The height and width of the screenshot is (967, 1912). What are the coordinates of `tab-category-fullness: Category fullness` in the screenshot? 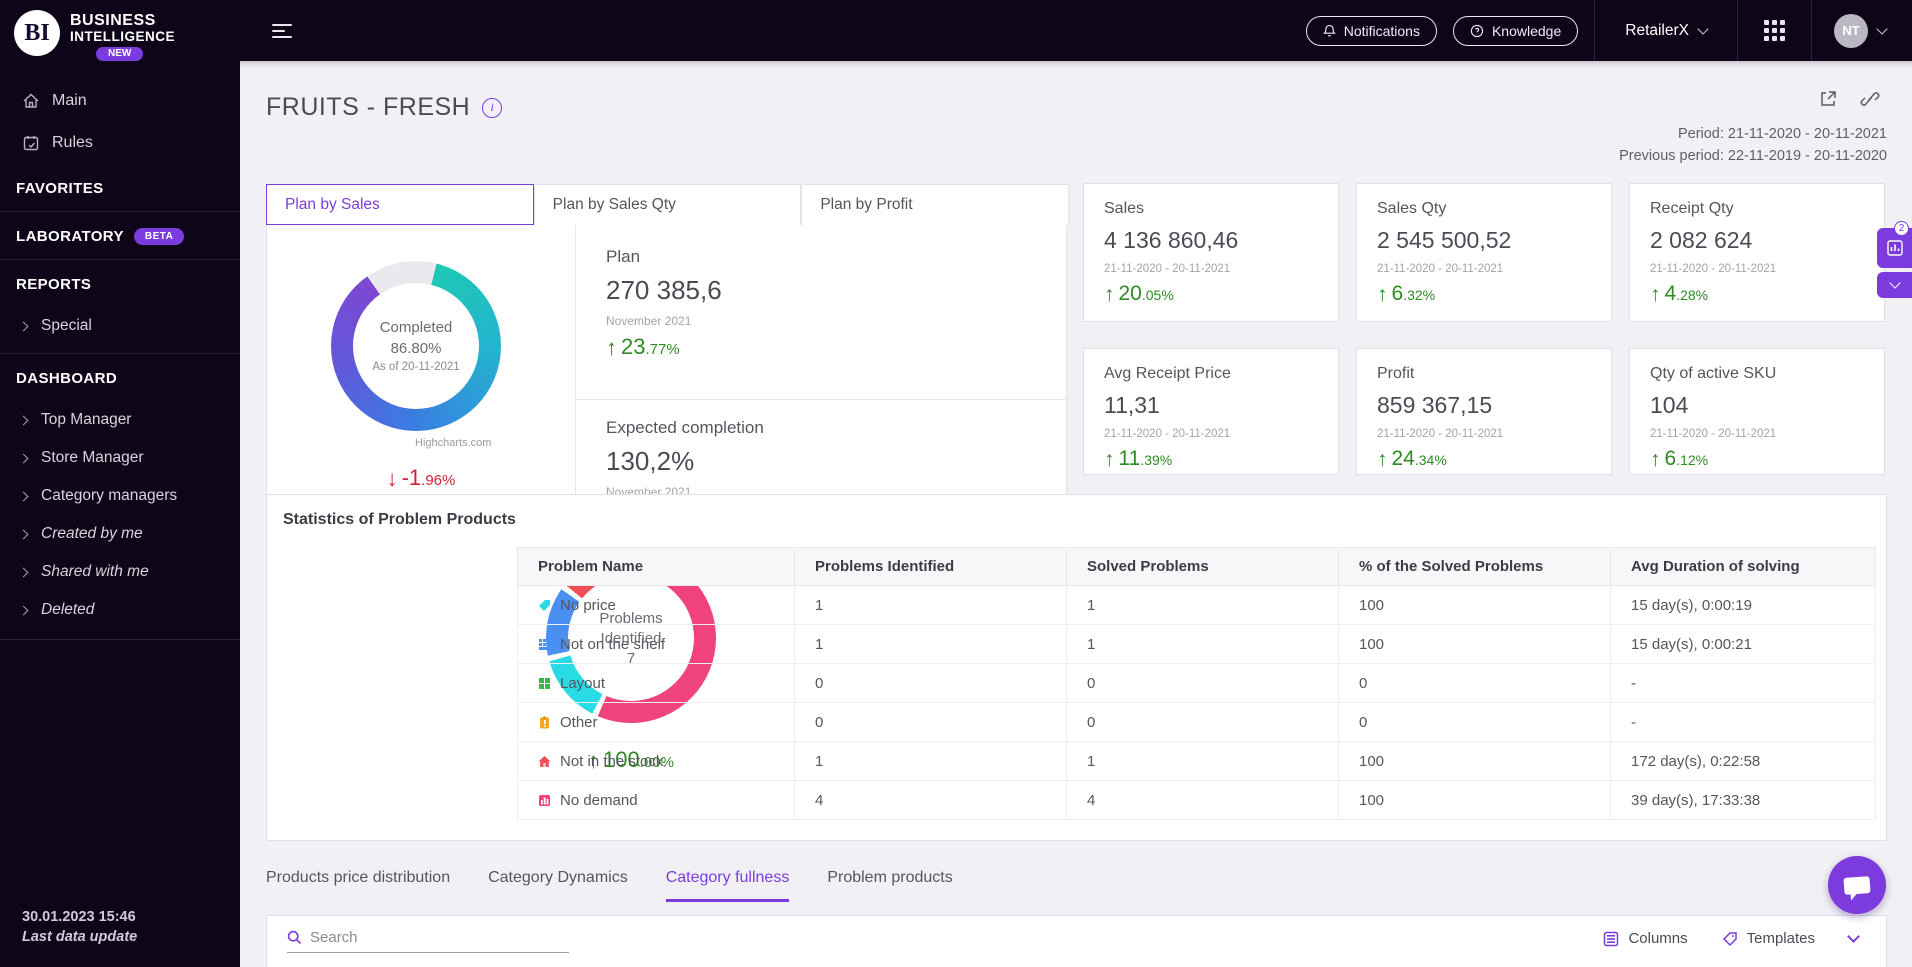 It's located at (727, 885).